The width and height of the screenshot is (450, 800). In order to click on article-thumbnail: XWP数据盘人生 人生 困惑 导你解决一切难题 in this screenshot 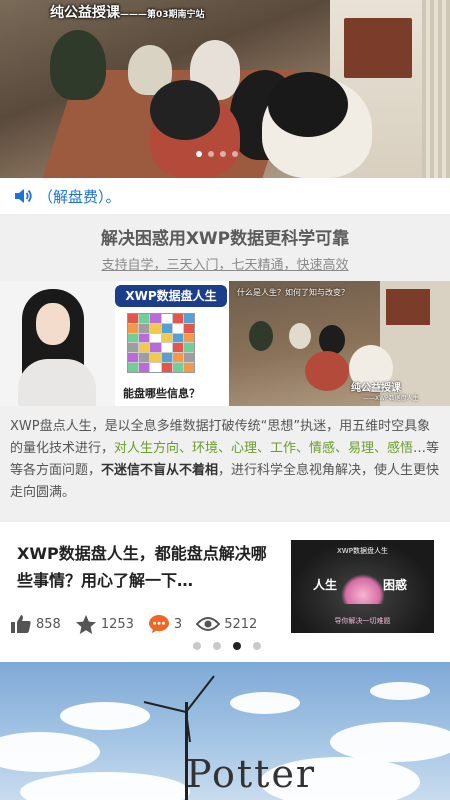, I will do `click(362, 586)`.